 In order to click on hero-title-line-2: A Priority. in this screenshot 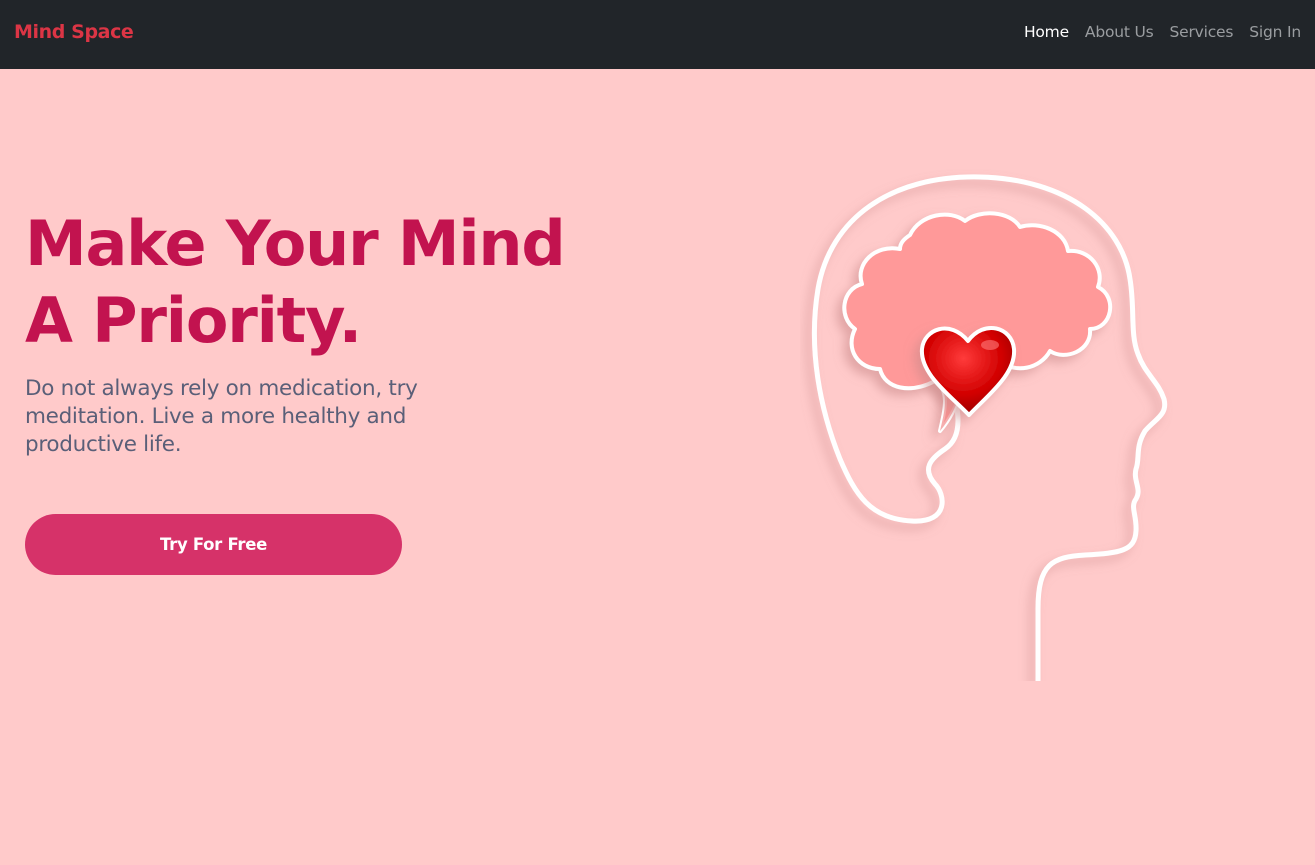, I will do `click(193, 320)`.